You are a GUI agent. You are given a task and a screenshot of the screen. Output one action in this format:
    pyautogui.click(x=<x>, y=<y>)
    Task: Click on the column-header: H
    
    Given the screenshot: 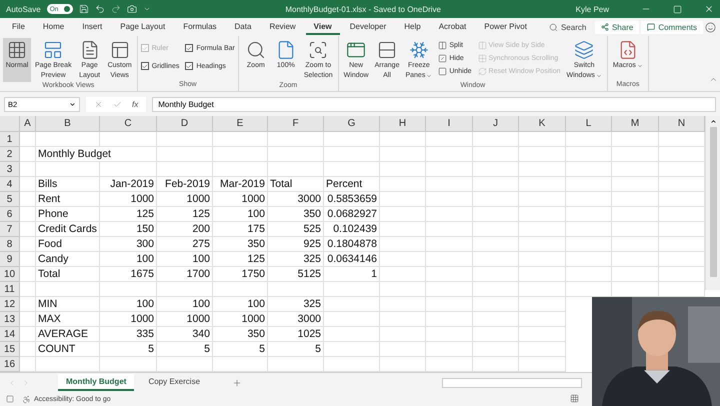 What is the action you would take?
    pyautogui.click(x=403, y=124)
    